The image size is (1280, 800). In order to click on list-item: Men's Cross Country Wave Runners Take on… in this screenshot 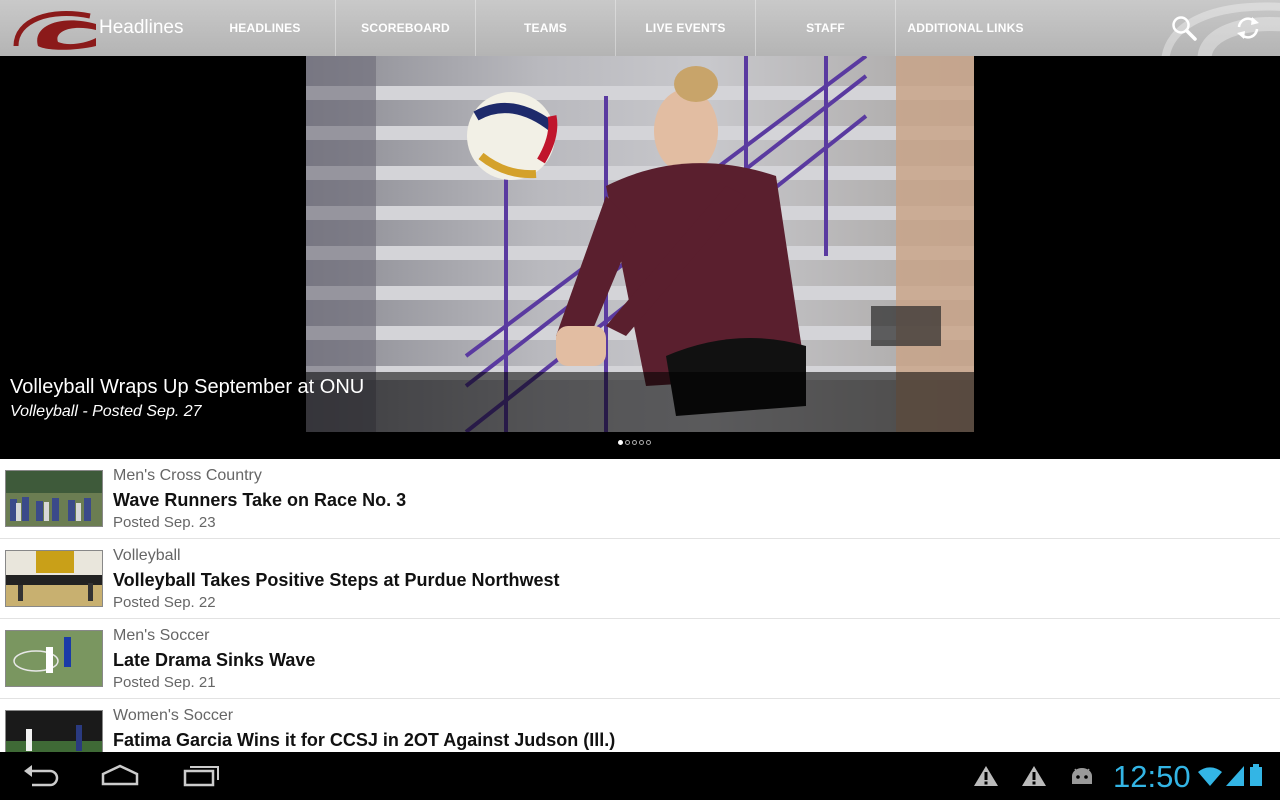, I will do `click(640, 499)`.